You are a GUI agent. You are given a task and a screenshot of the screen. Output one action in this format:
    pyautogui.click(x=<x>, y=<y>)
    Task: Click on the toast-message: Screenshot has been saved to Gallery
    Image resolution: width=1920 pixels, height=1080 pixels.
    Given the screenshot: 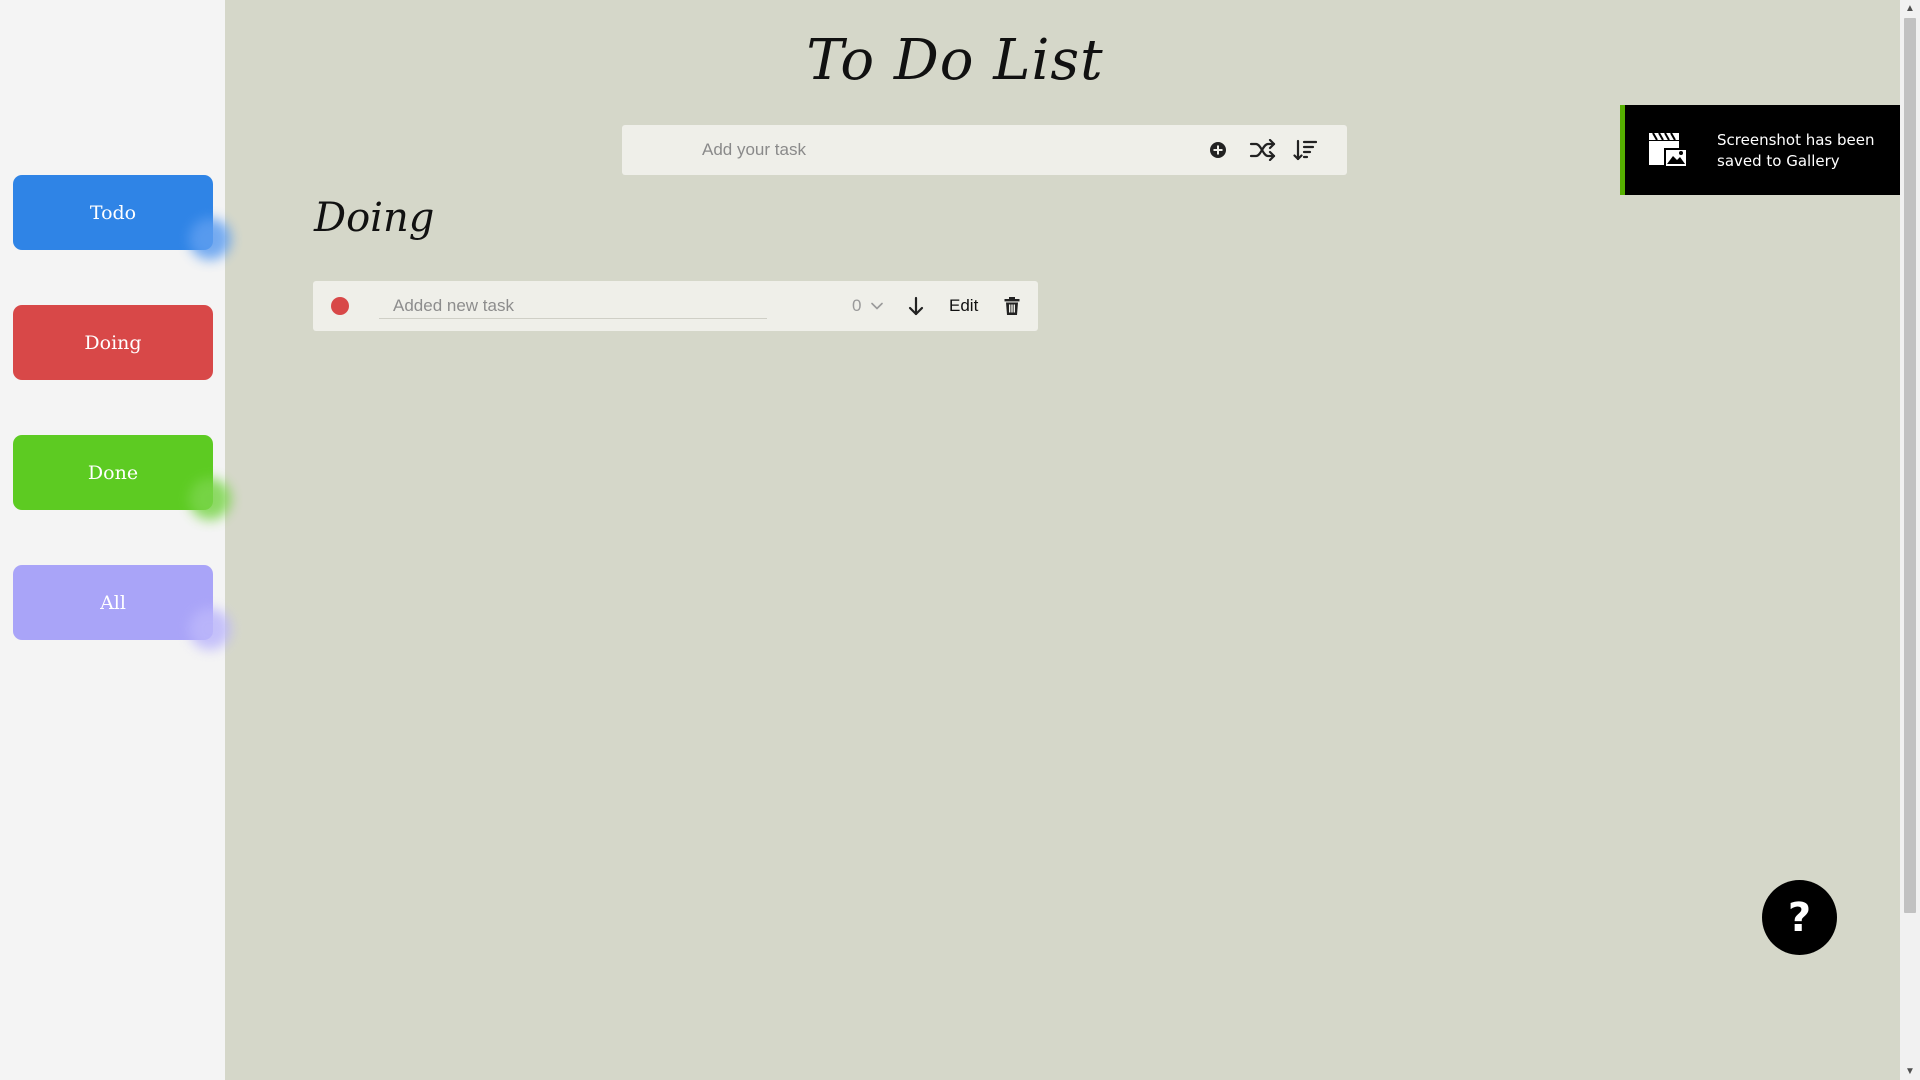 What is the action you would take?
    pyautogui.click(x=1796, y=150)
    